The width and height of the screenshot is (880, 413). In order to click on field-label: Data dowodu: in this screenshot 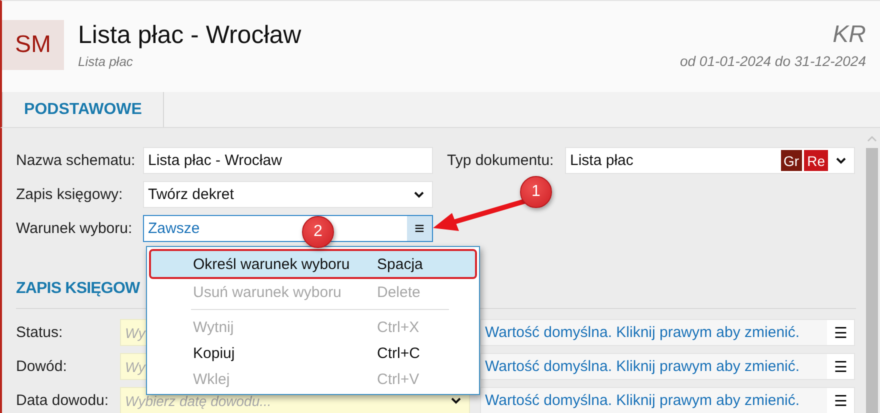, I will do `click(63, 400)`.